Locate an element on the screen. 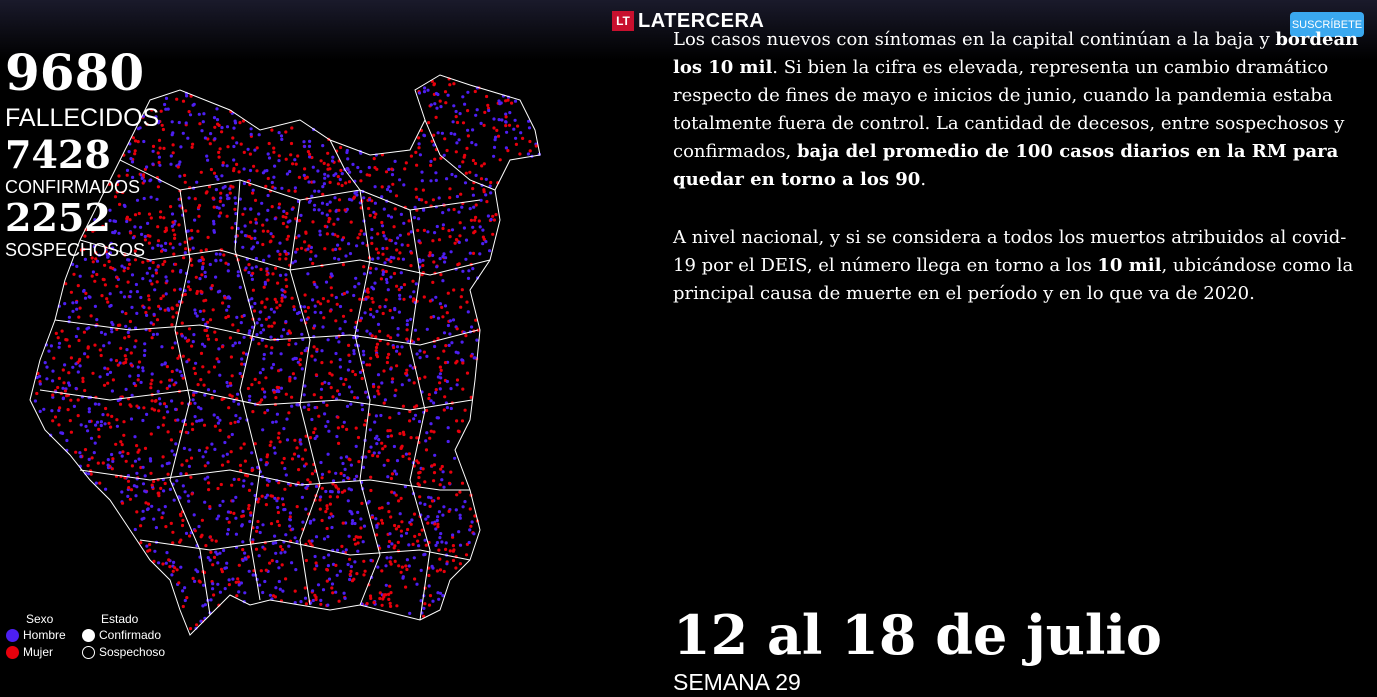  legend-status-title: Estado is located at coordinates (120, 619).